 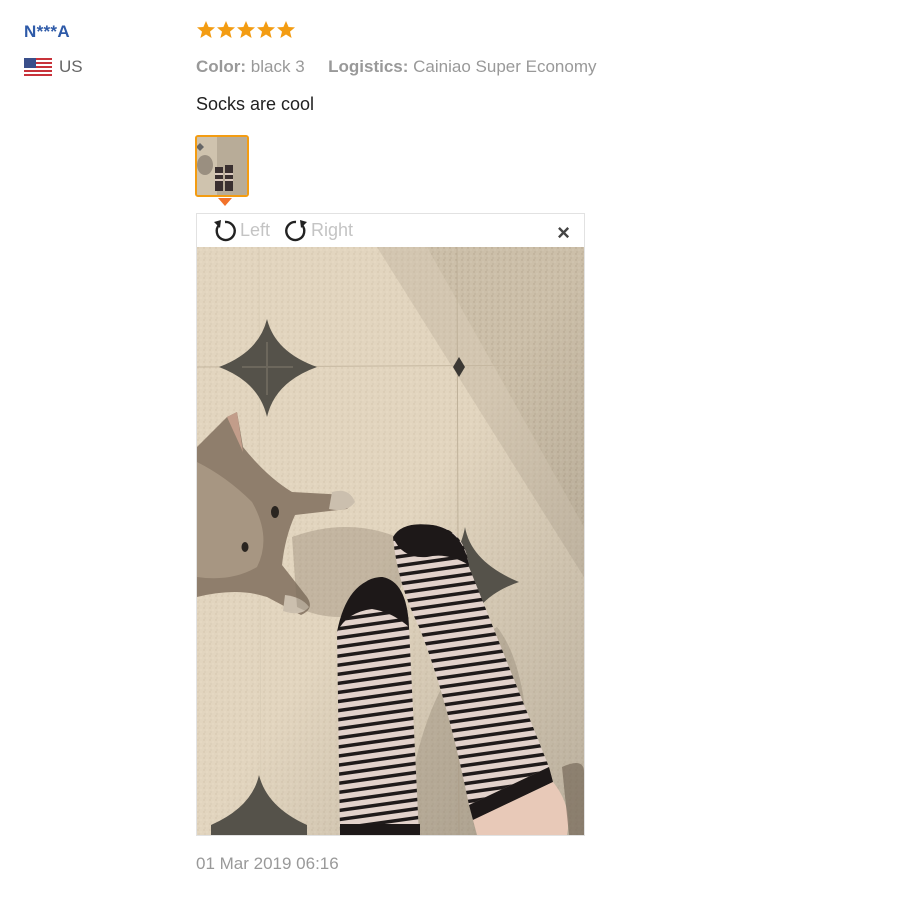 I want to click on viewer-toolbar: Left Right ×, so click(x=390, y=230).